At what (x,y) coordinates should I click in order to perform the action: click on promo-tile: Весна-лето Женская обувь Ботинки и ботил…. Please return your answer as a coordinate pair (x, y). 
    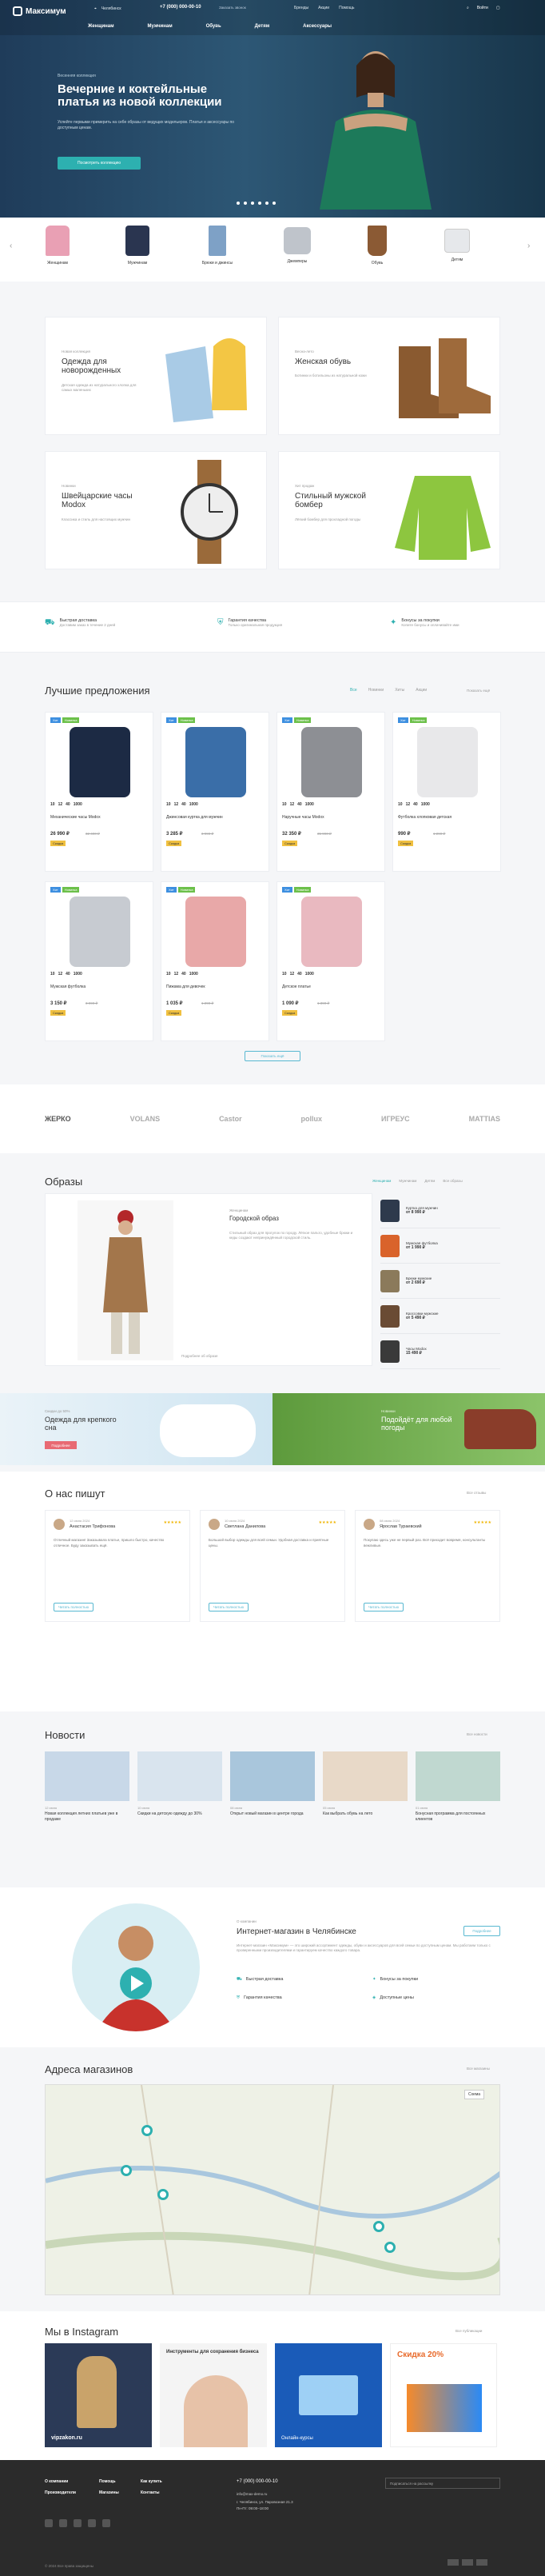
    Looking at the image, I should click on (389, 376).